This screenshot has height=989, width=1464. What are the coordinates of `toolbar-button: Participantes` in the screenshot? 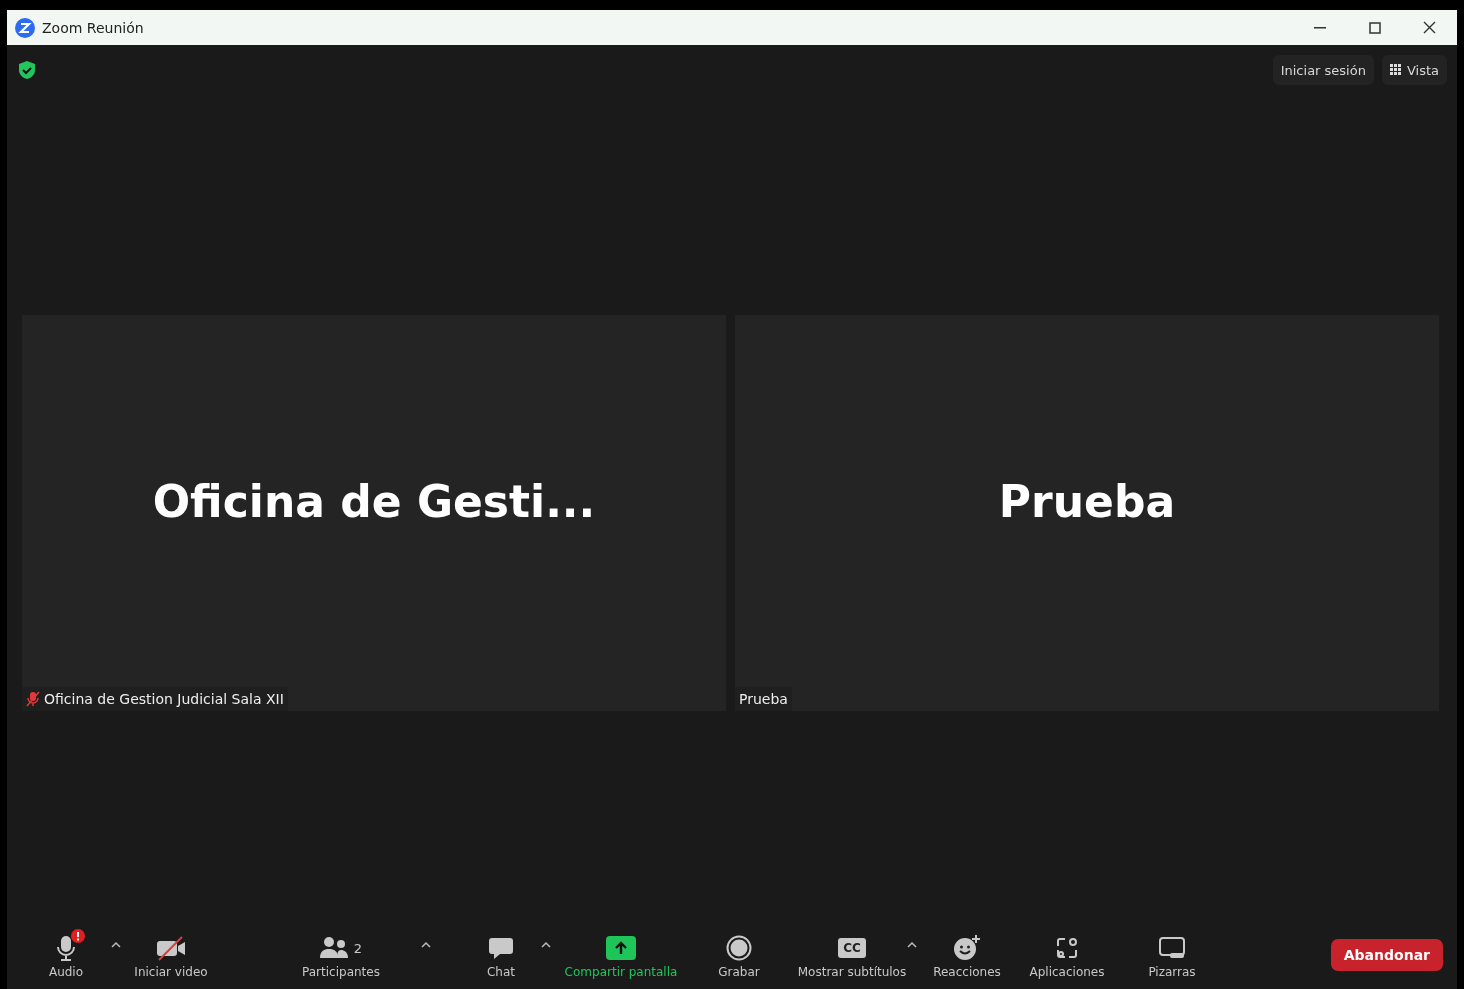 It's located at (341, 972).